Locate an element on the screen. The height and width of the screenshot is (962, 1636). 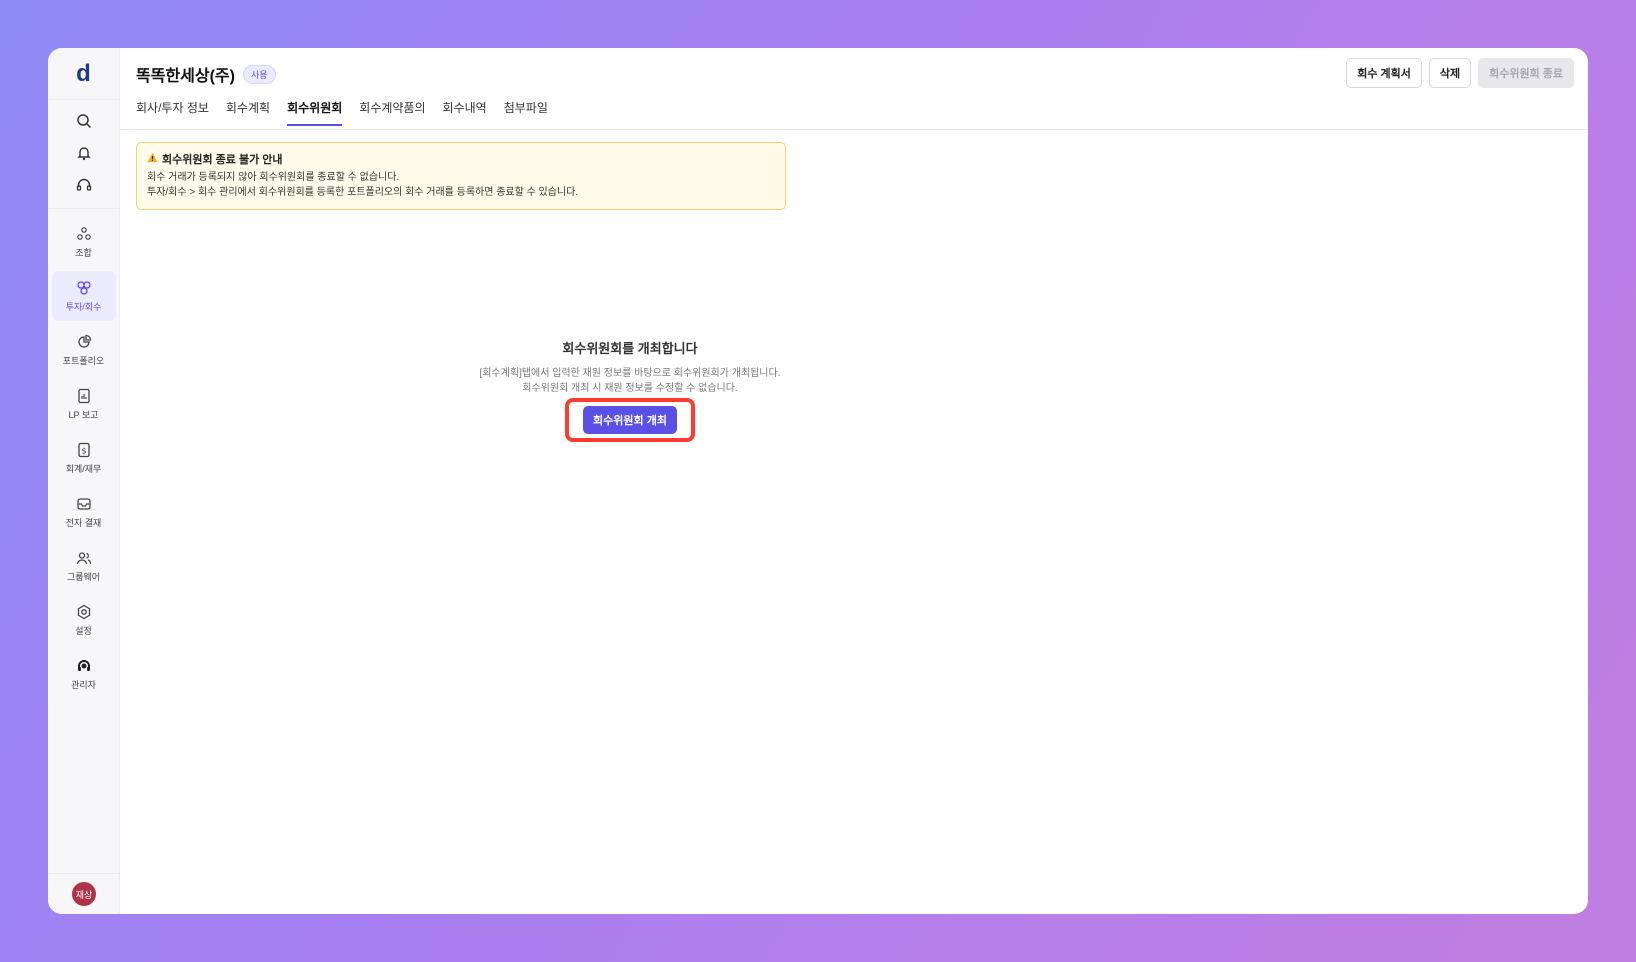
warning-icon is located at coordinates (152, 159).